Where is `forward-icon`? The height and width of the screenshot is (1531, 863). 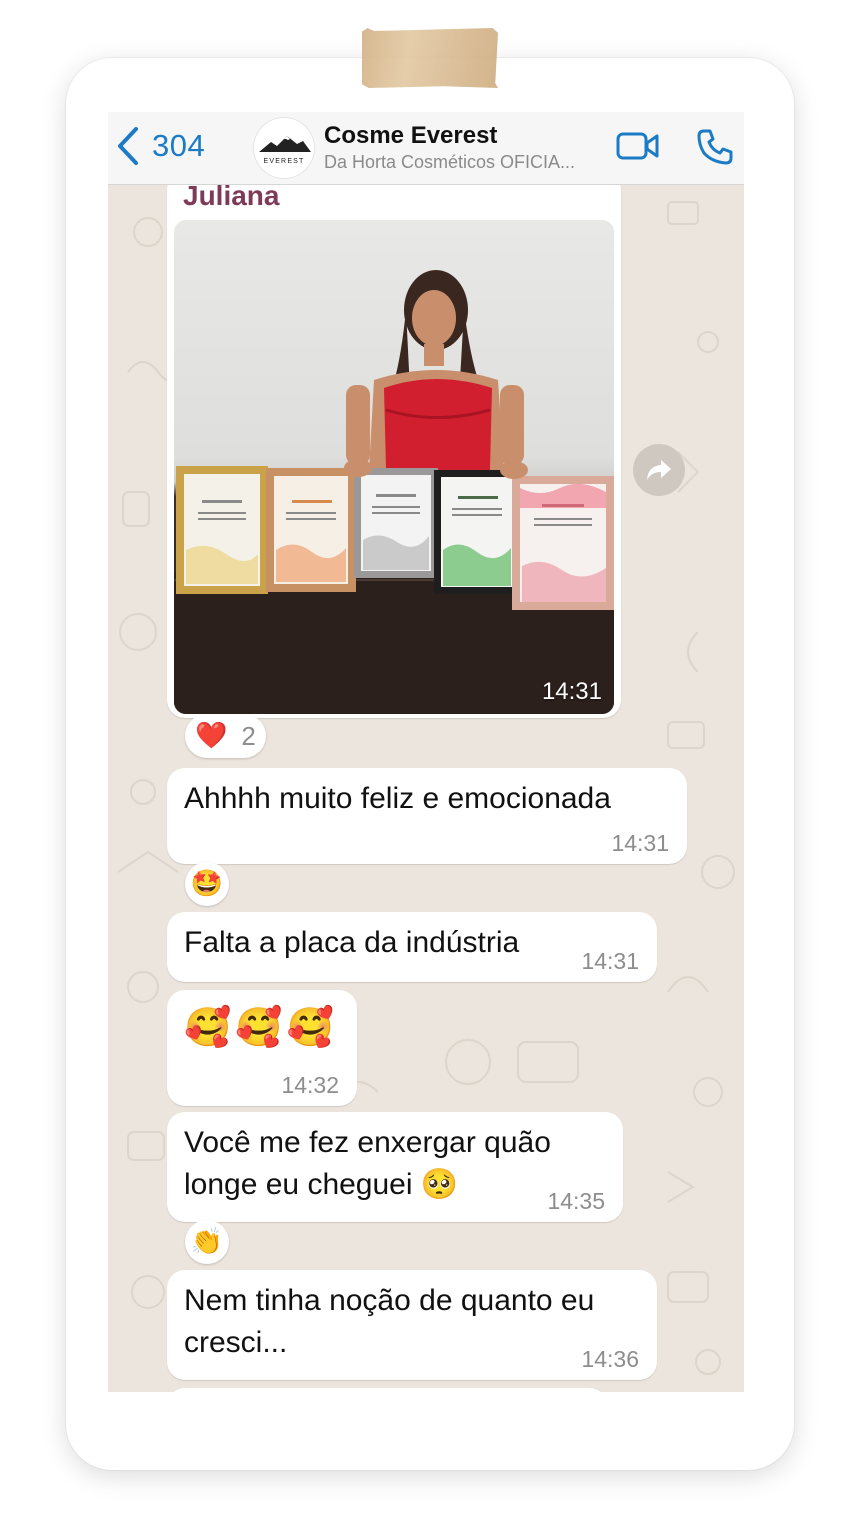 forward-icon is located at coordinates (659, 470).